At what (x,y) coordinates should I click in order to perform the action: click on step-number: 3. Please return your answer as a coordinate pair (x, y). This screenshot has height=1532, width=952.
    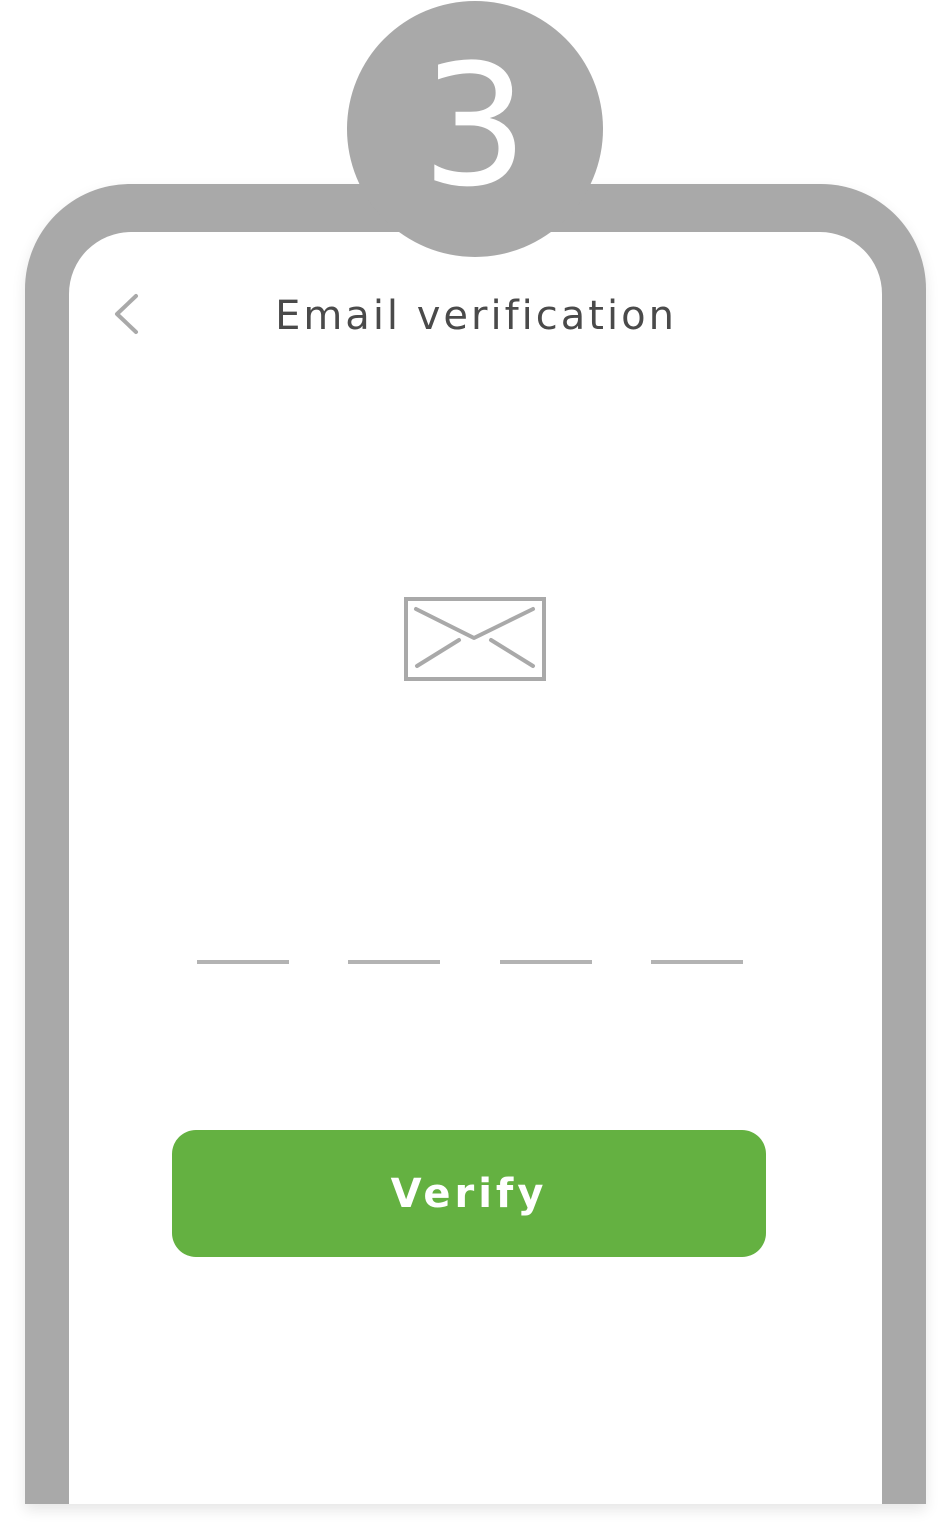
    Looking at the image, I should click on (475, 126).